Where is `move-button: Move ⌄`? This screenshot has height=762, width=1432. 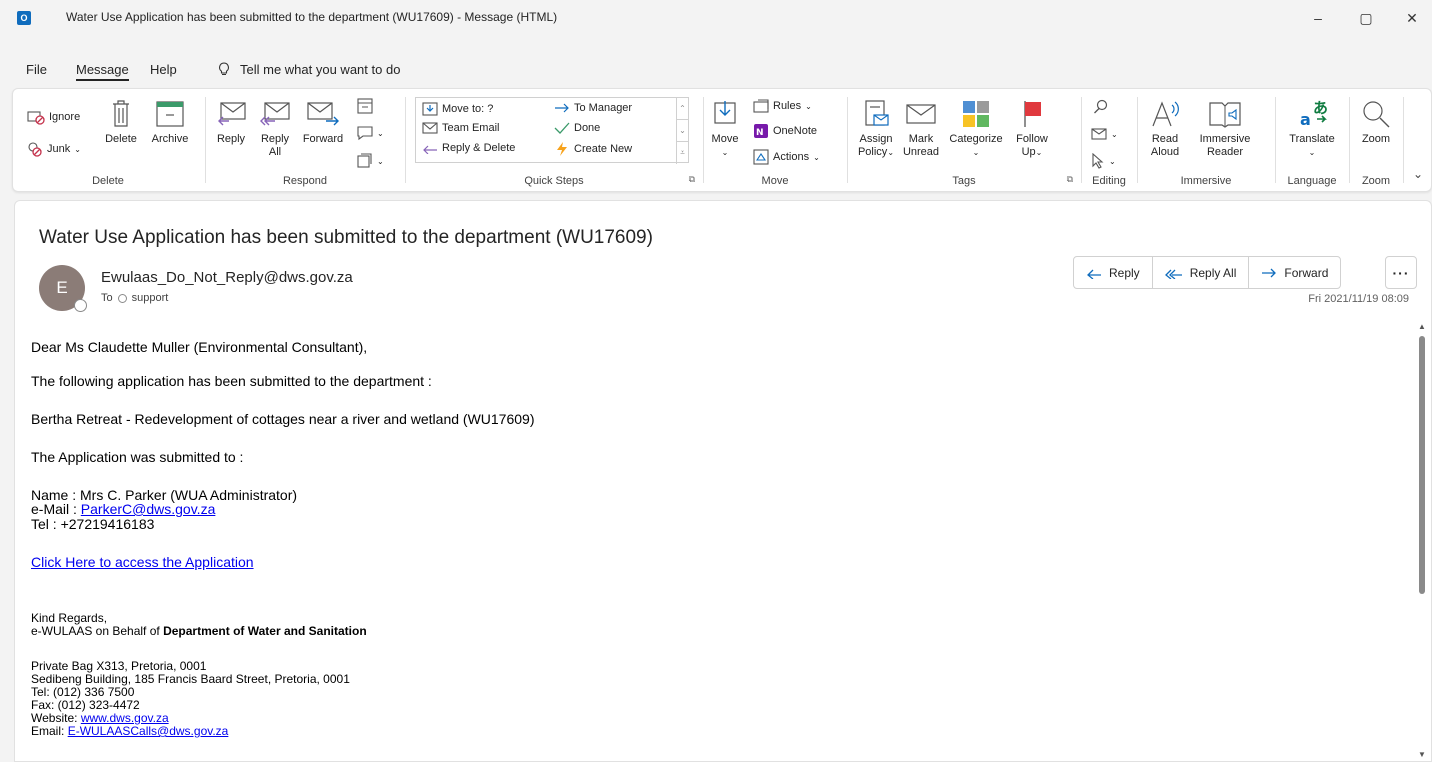
move-button: Move ⌄ is located at coordinates (725, 129).